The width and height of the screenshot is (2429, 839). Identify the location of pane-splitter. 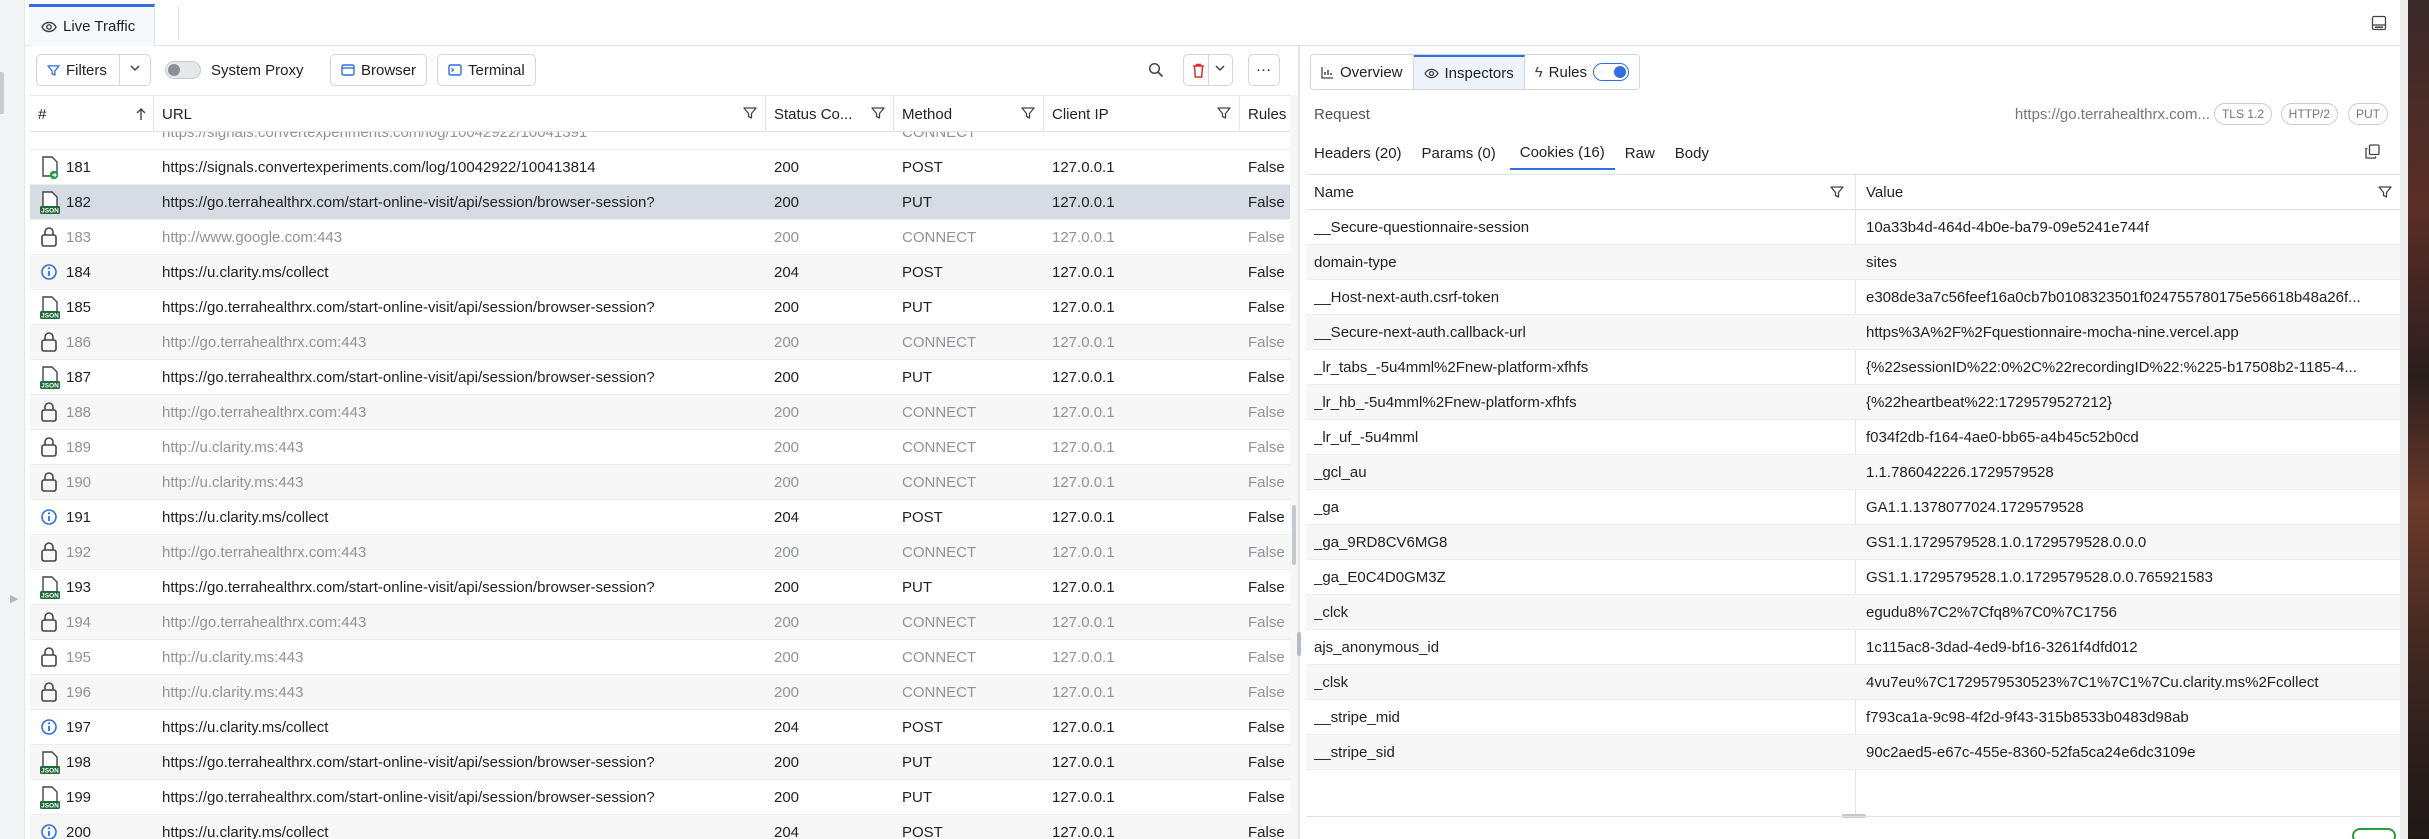
(1299, 442).